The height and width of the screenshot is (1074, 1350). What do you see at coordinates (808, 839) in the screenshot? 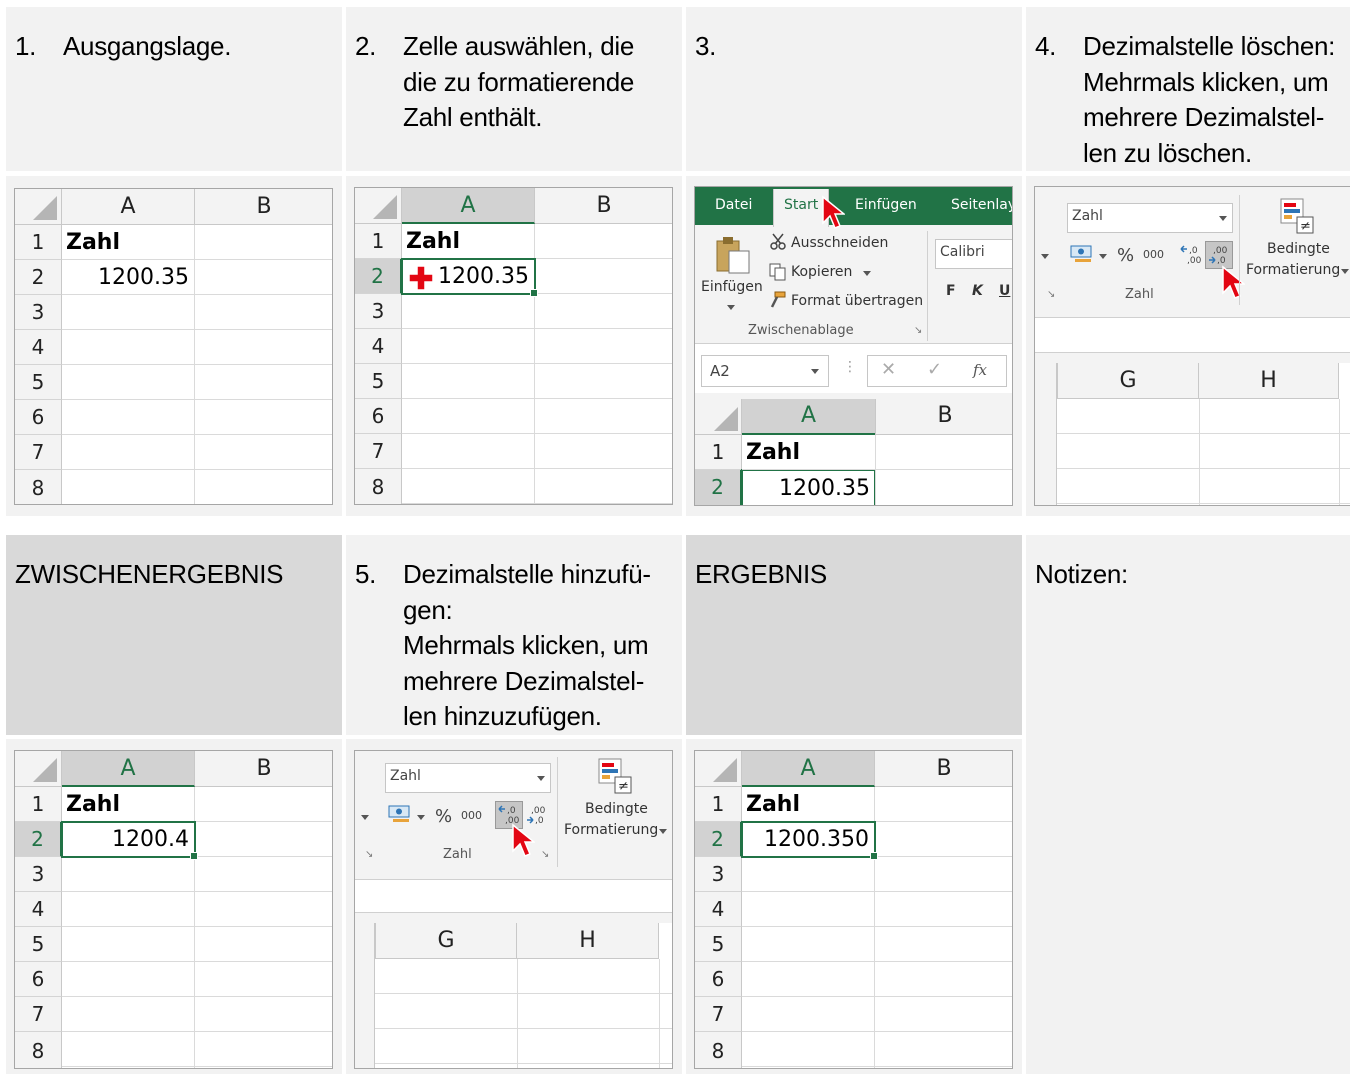
I see `cell-a2: 1200.350` at bounding box center [808, 839].